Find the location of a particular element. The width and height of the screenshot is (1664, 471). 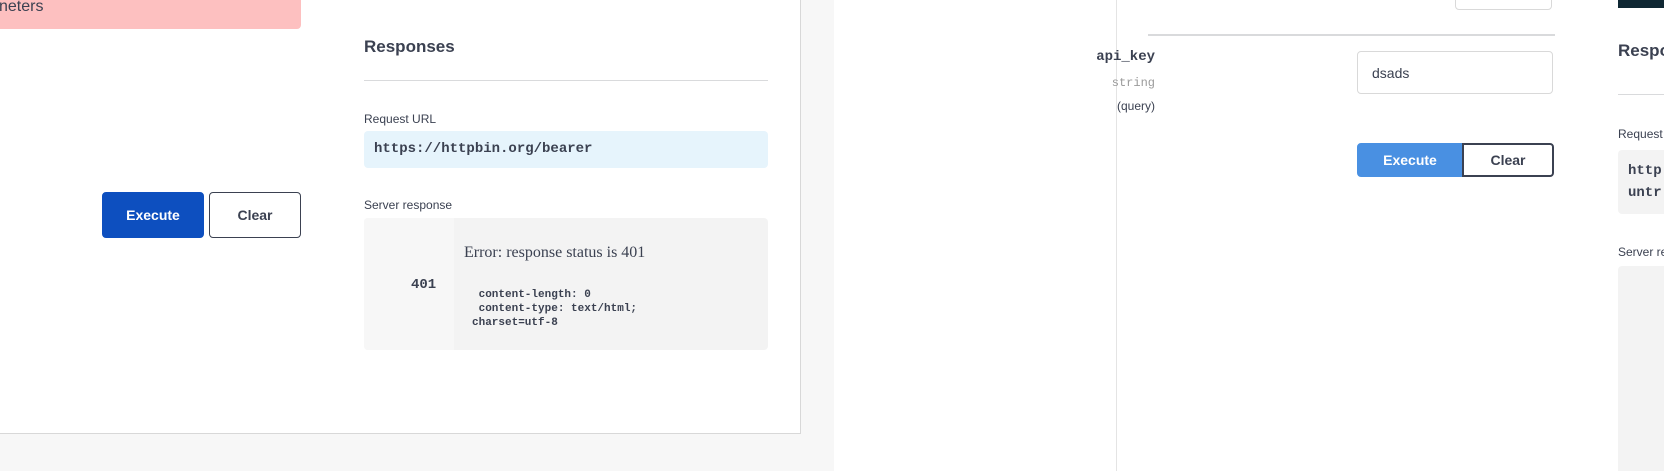

param-name: api_key is located at coordinates (1125, 57).